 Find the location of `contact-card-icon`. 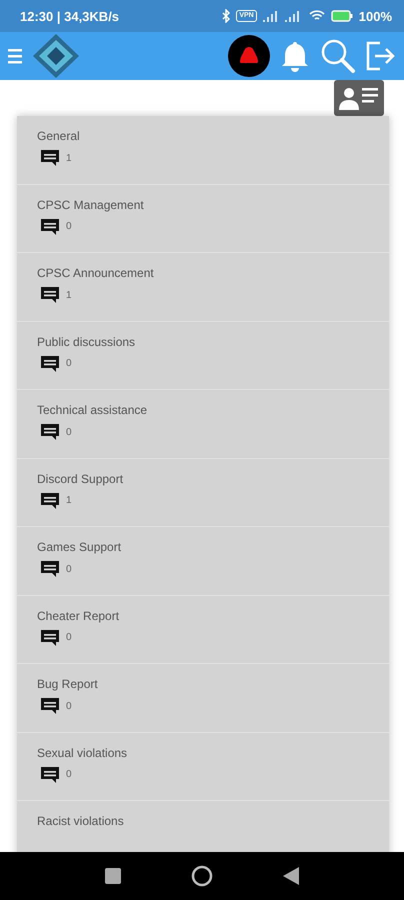

contact-card-icon is located at coordinates (359, 98).